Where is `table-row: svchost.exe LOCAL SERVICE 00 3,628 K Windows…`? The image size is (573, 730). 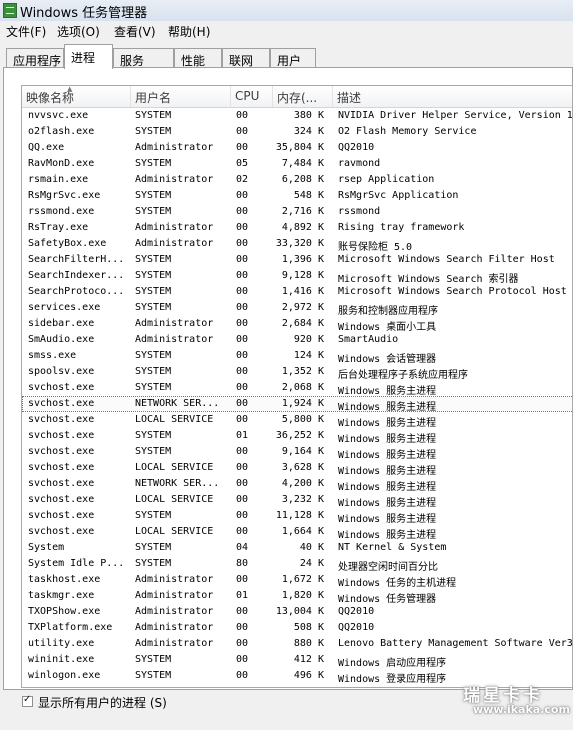
table-row: svchost.exe LOCAL SERVICE 00 3,628 K Windows… is located at coordinates (297, 468).